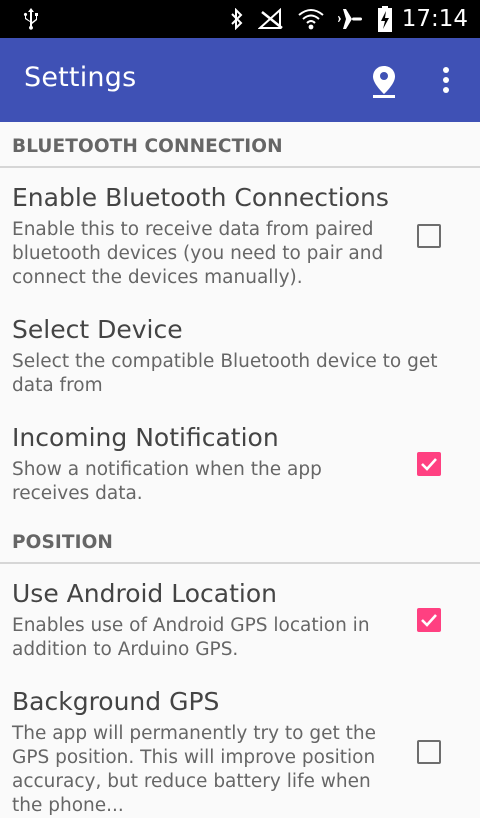 The image size is (480, 818). What do you see at coordinates (63, 542) in the screenshot?
I see `section-header-position: POSITION` at bounding box center [63, 542].